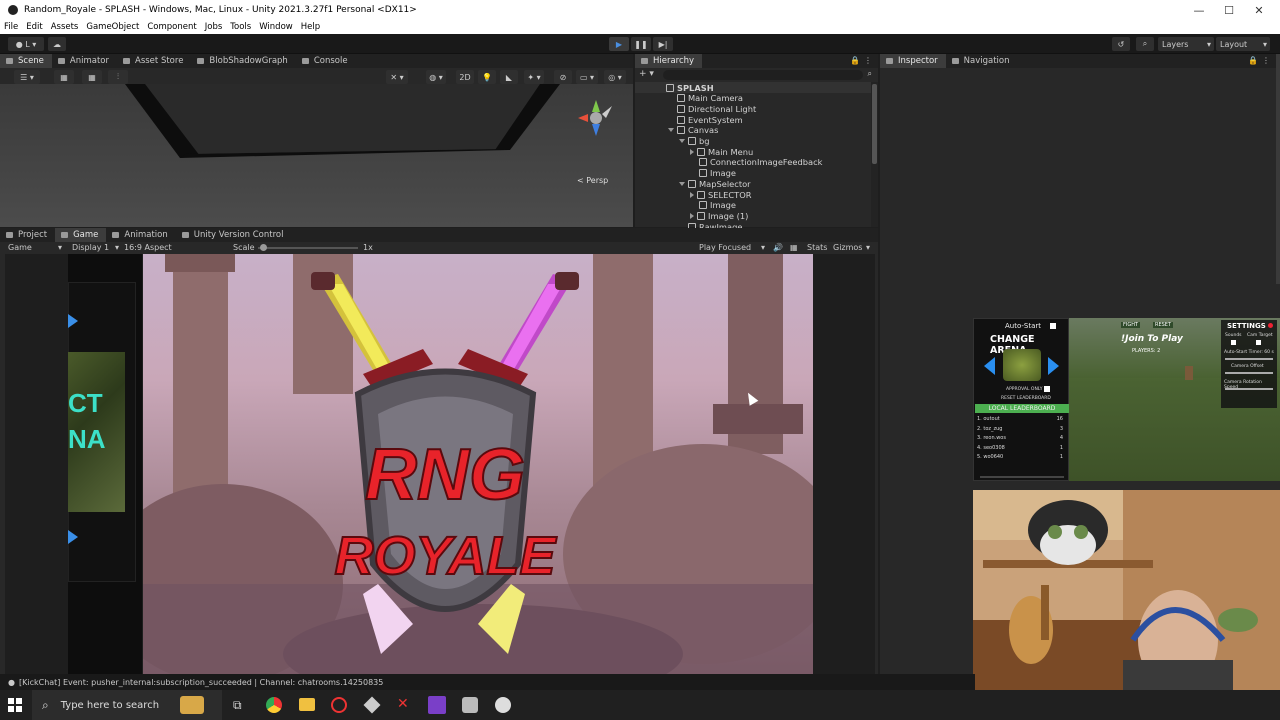  What do you see at coordinates (1233, 342) in the screenshot?
I see `sounds-checkbox` at bounding box center [1233, 342].